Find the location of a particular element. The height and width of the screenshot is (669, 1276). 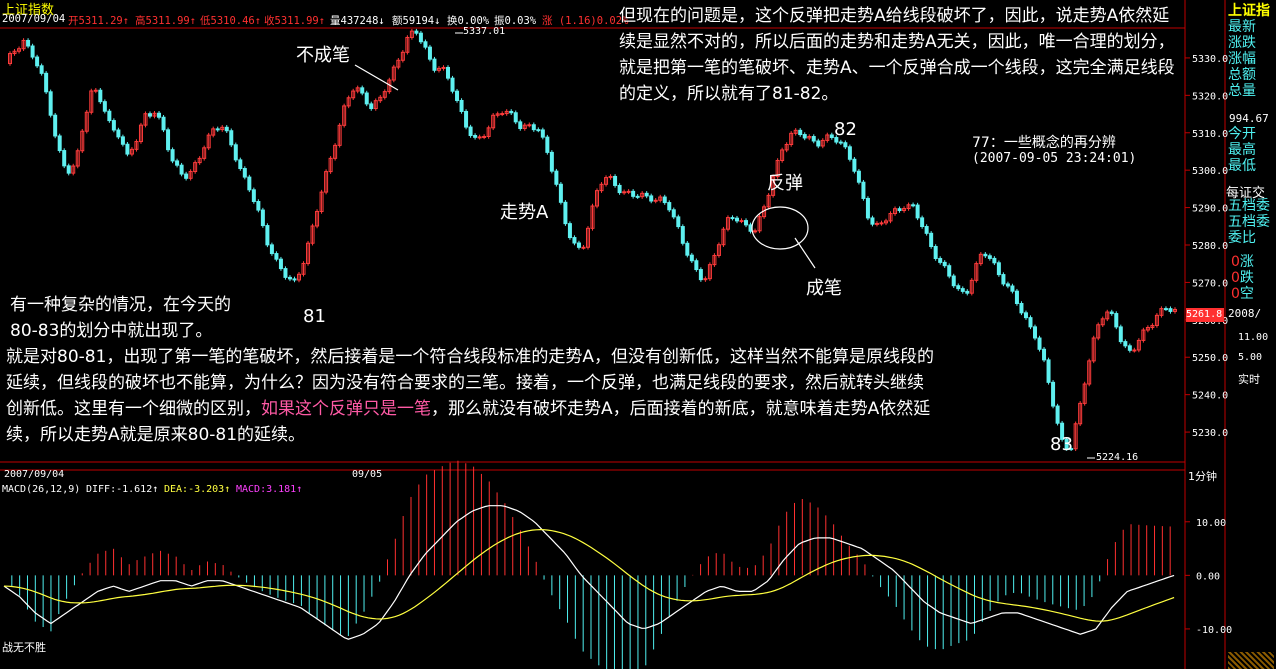

right-panel-row: 委比 is located at coordinates (1242, 238).